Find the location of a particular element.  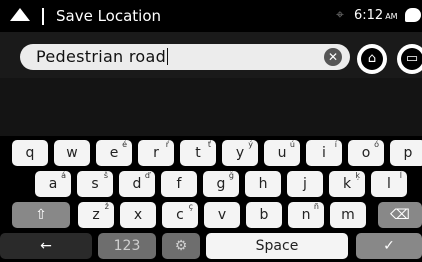

settings-key: ⚙ is located at coordinates (181, 246).